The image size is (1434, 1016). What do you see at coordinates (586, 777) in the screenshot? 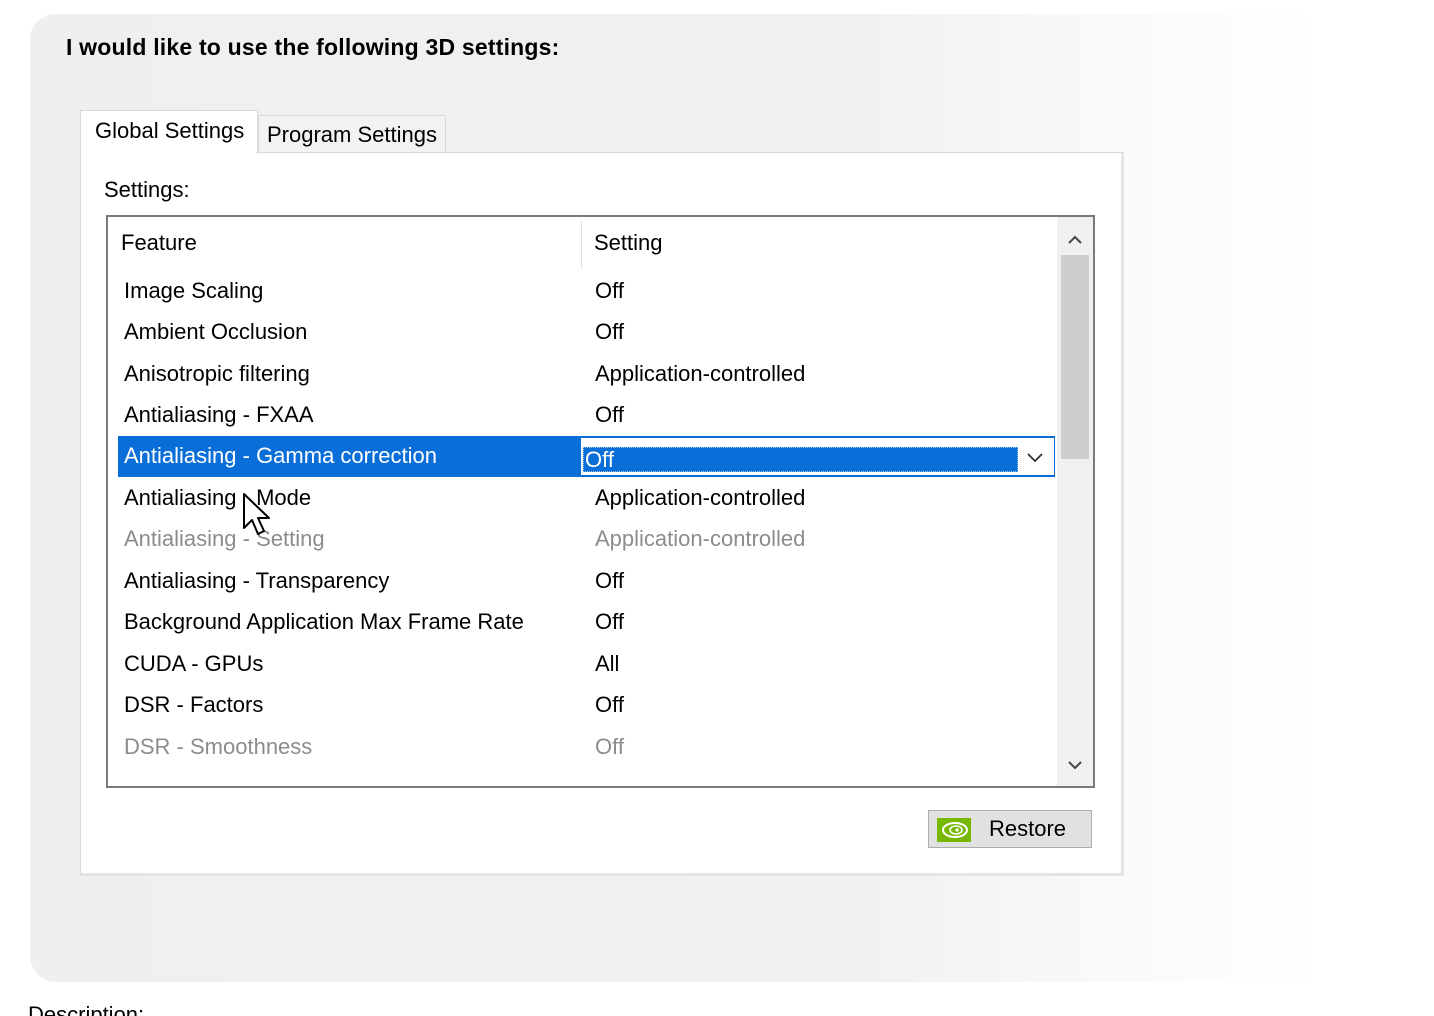
I see `table-row-partial` at bounding box center [586, 777].